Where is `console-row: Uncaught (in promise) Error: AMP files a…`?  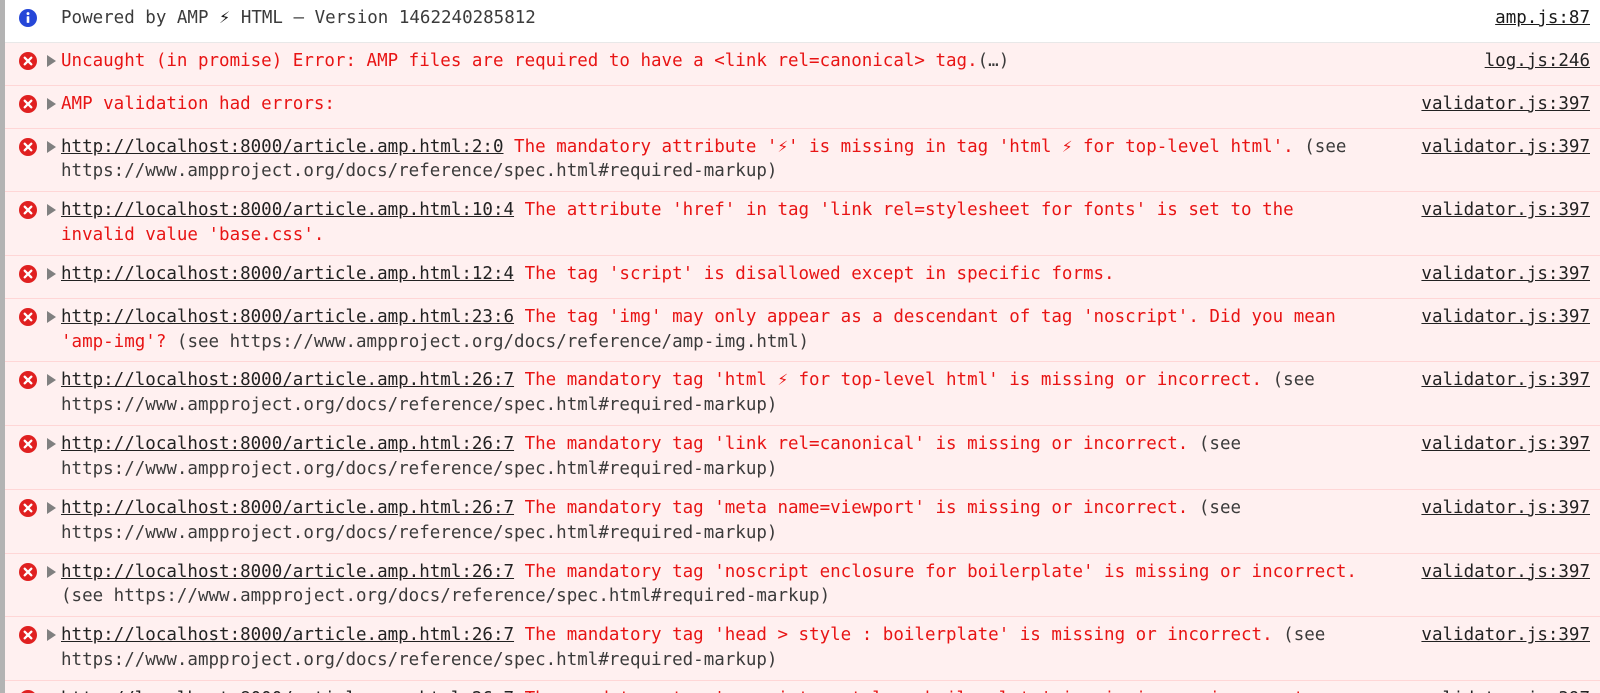 console-row: Uncaught (in promise) Error: AMP files a… is located at coordinates (802, 64).